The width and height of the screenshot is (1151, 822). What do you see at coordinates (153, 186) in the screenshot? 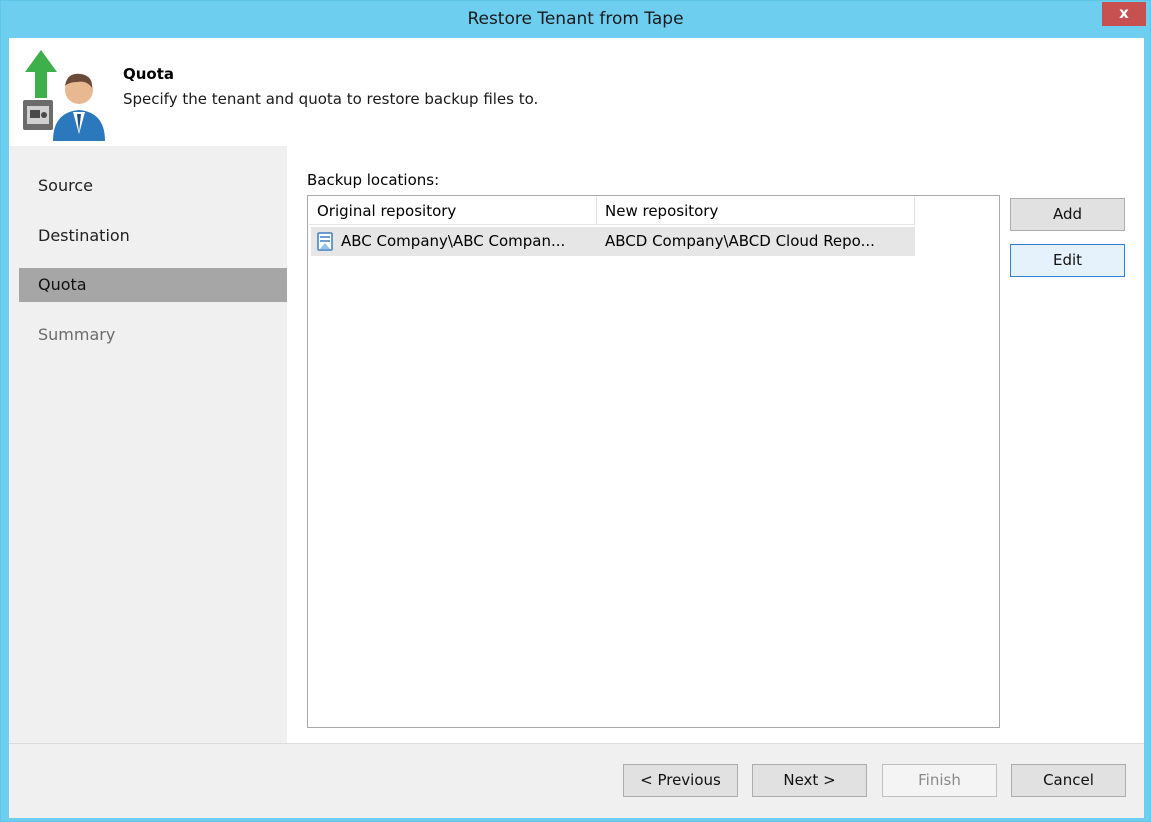
I see `step-source: Source` at bounding box center [153, 186].